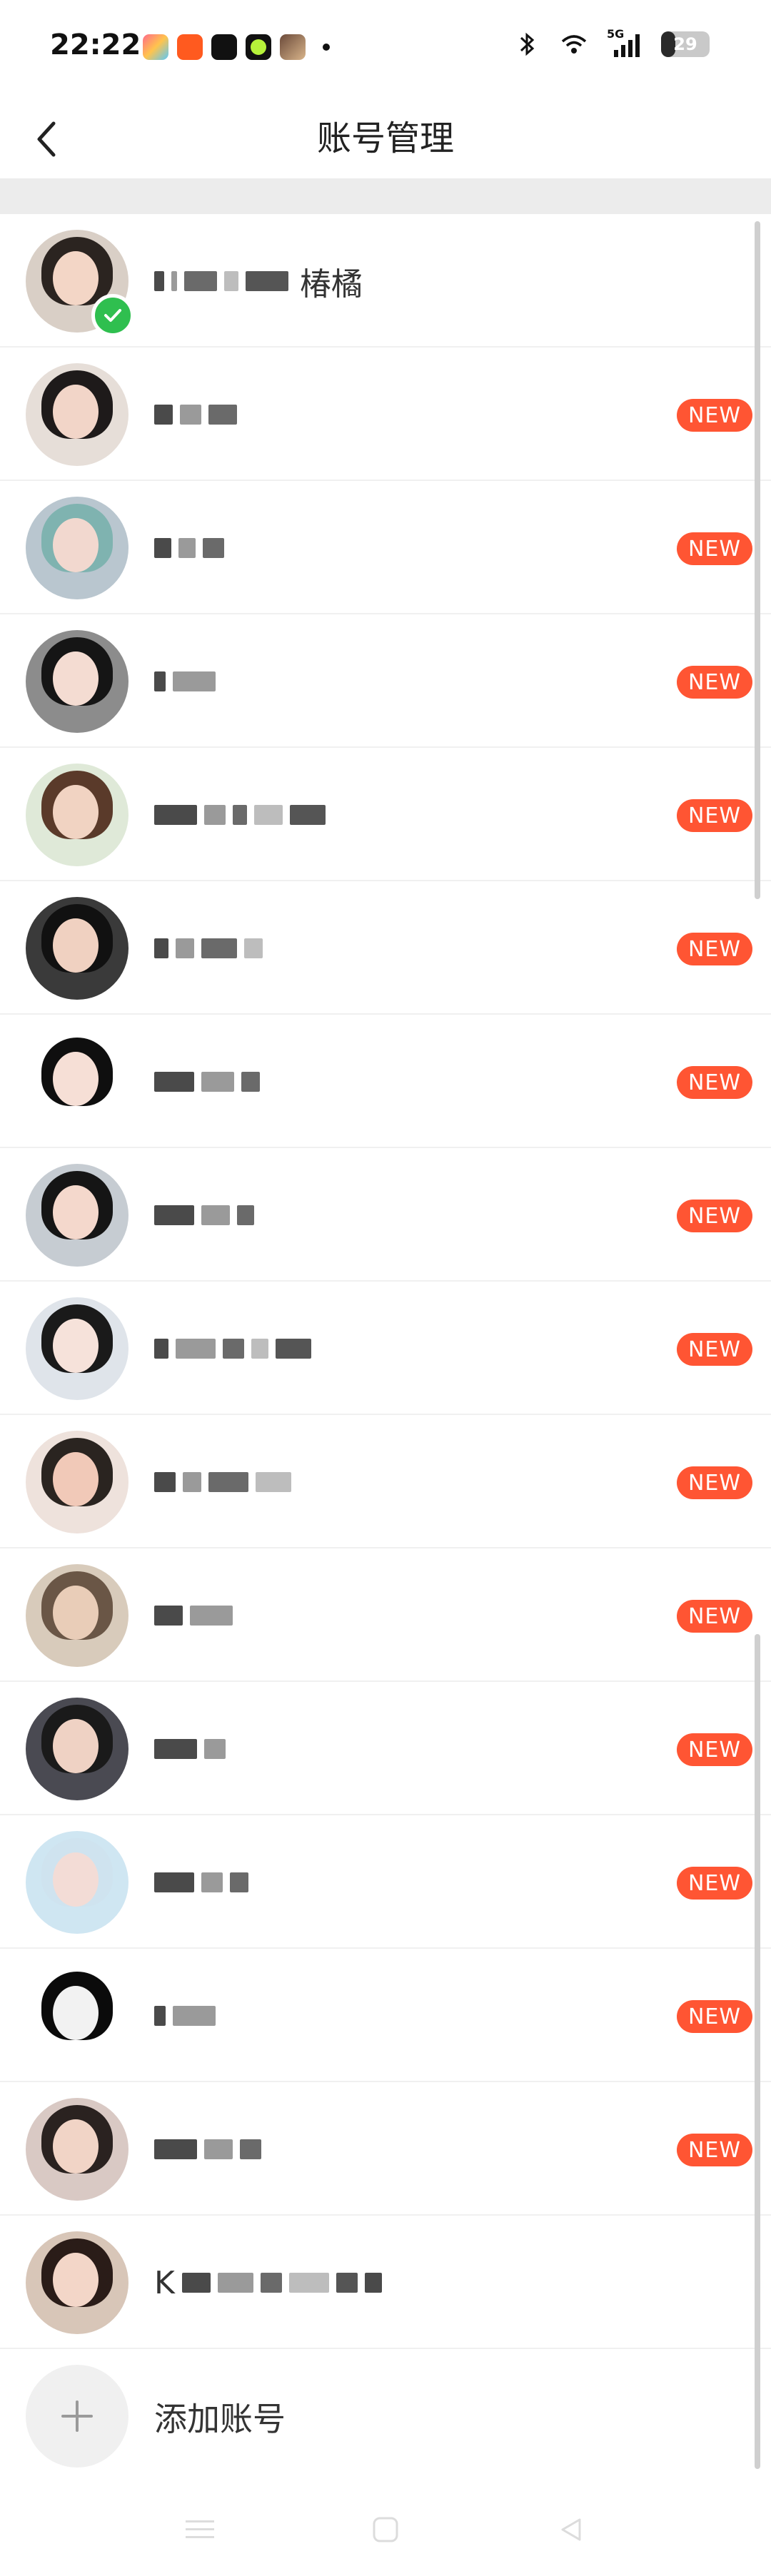 The image size is (771, 2576). I want to click on account-name-text: K, so click(164, 2282).